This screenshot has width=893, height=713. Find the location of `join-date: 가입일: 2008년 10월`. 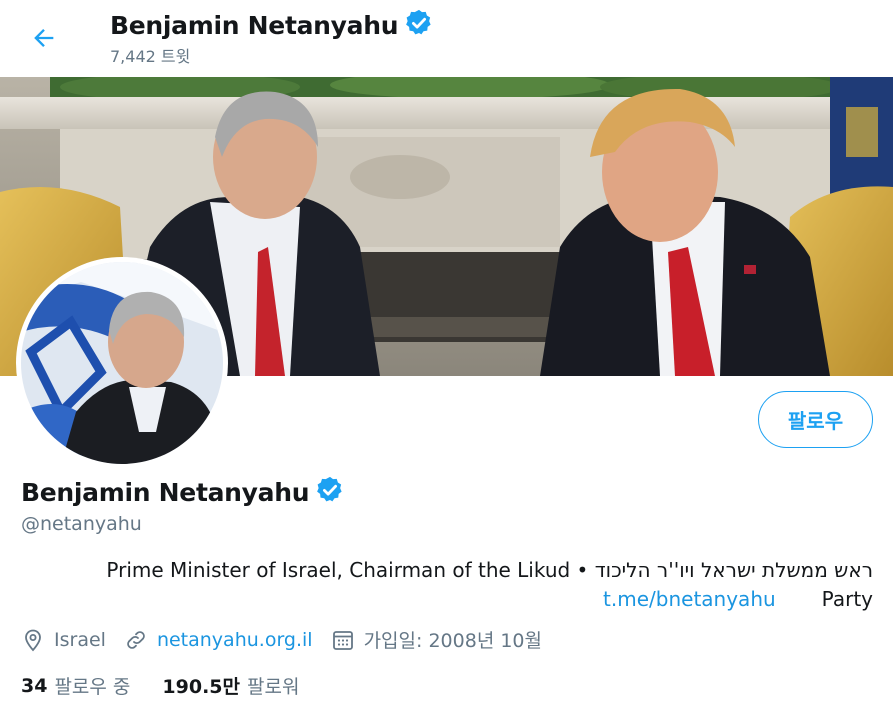

join-date: 가입일: 2008년 10월 is located at coordinates (436, 639).